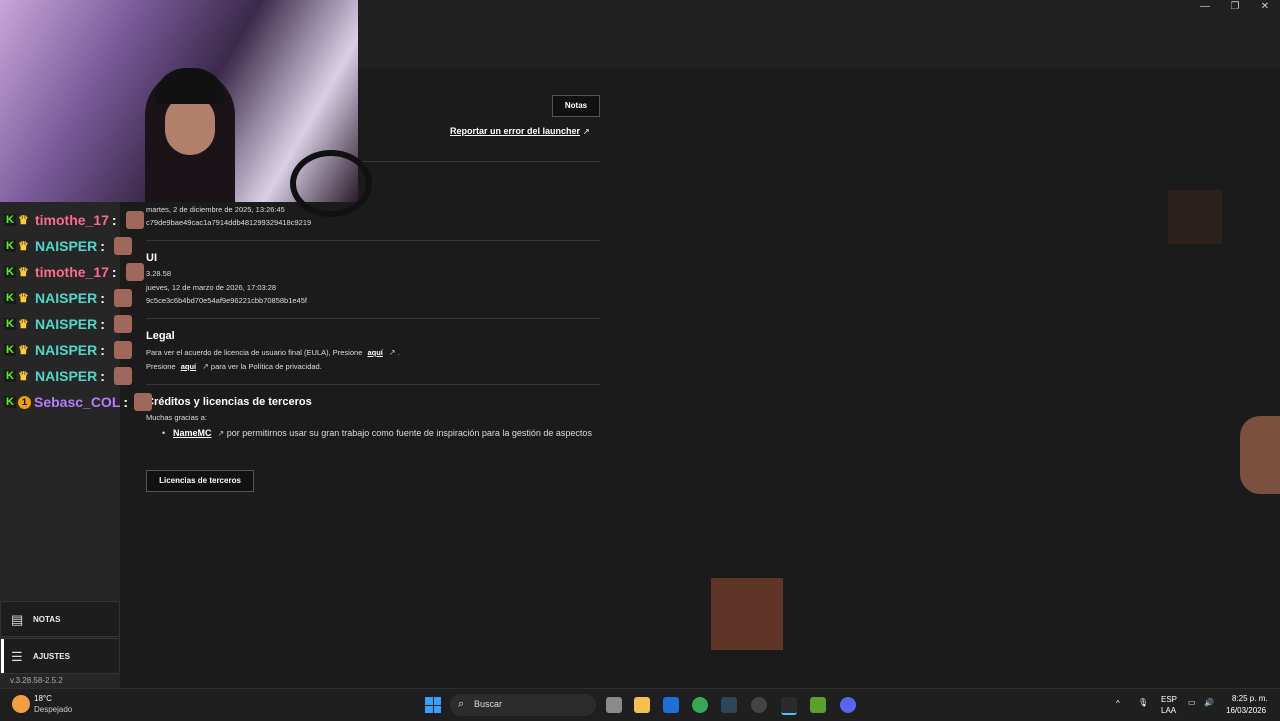  What do you see at coordinates (729, 705) in the screenshot?
I see `steam-icon` at bounding box center [729, 705].